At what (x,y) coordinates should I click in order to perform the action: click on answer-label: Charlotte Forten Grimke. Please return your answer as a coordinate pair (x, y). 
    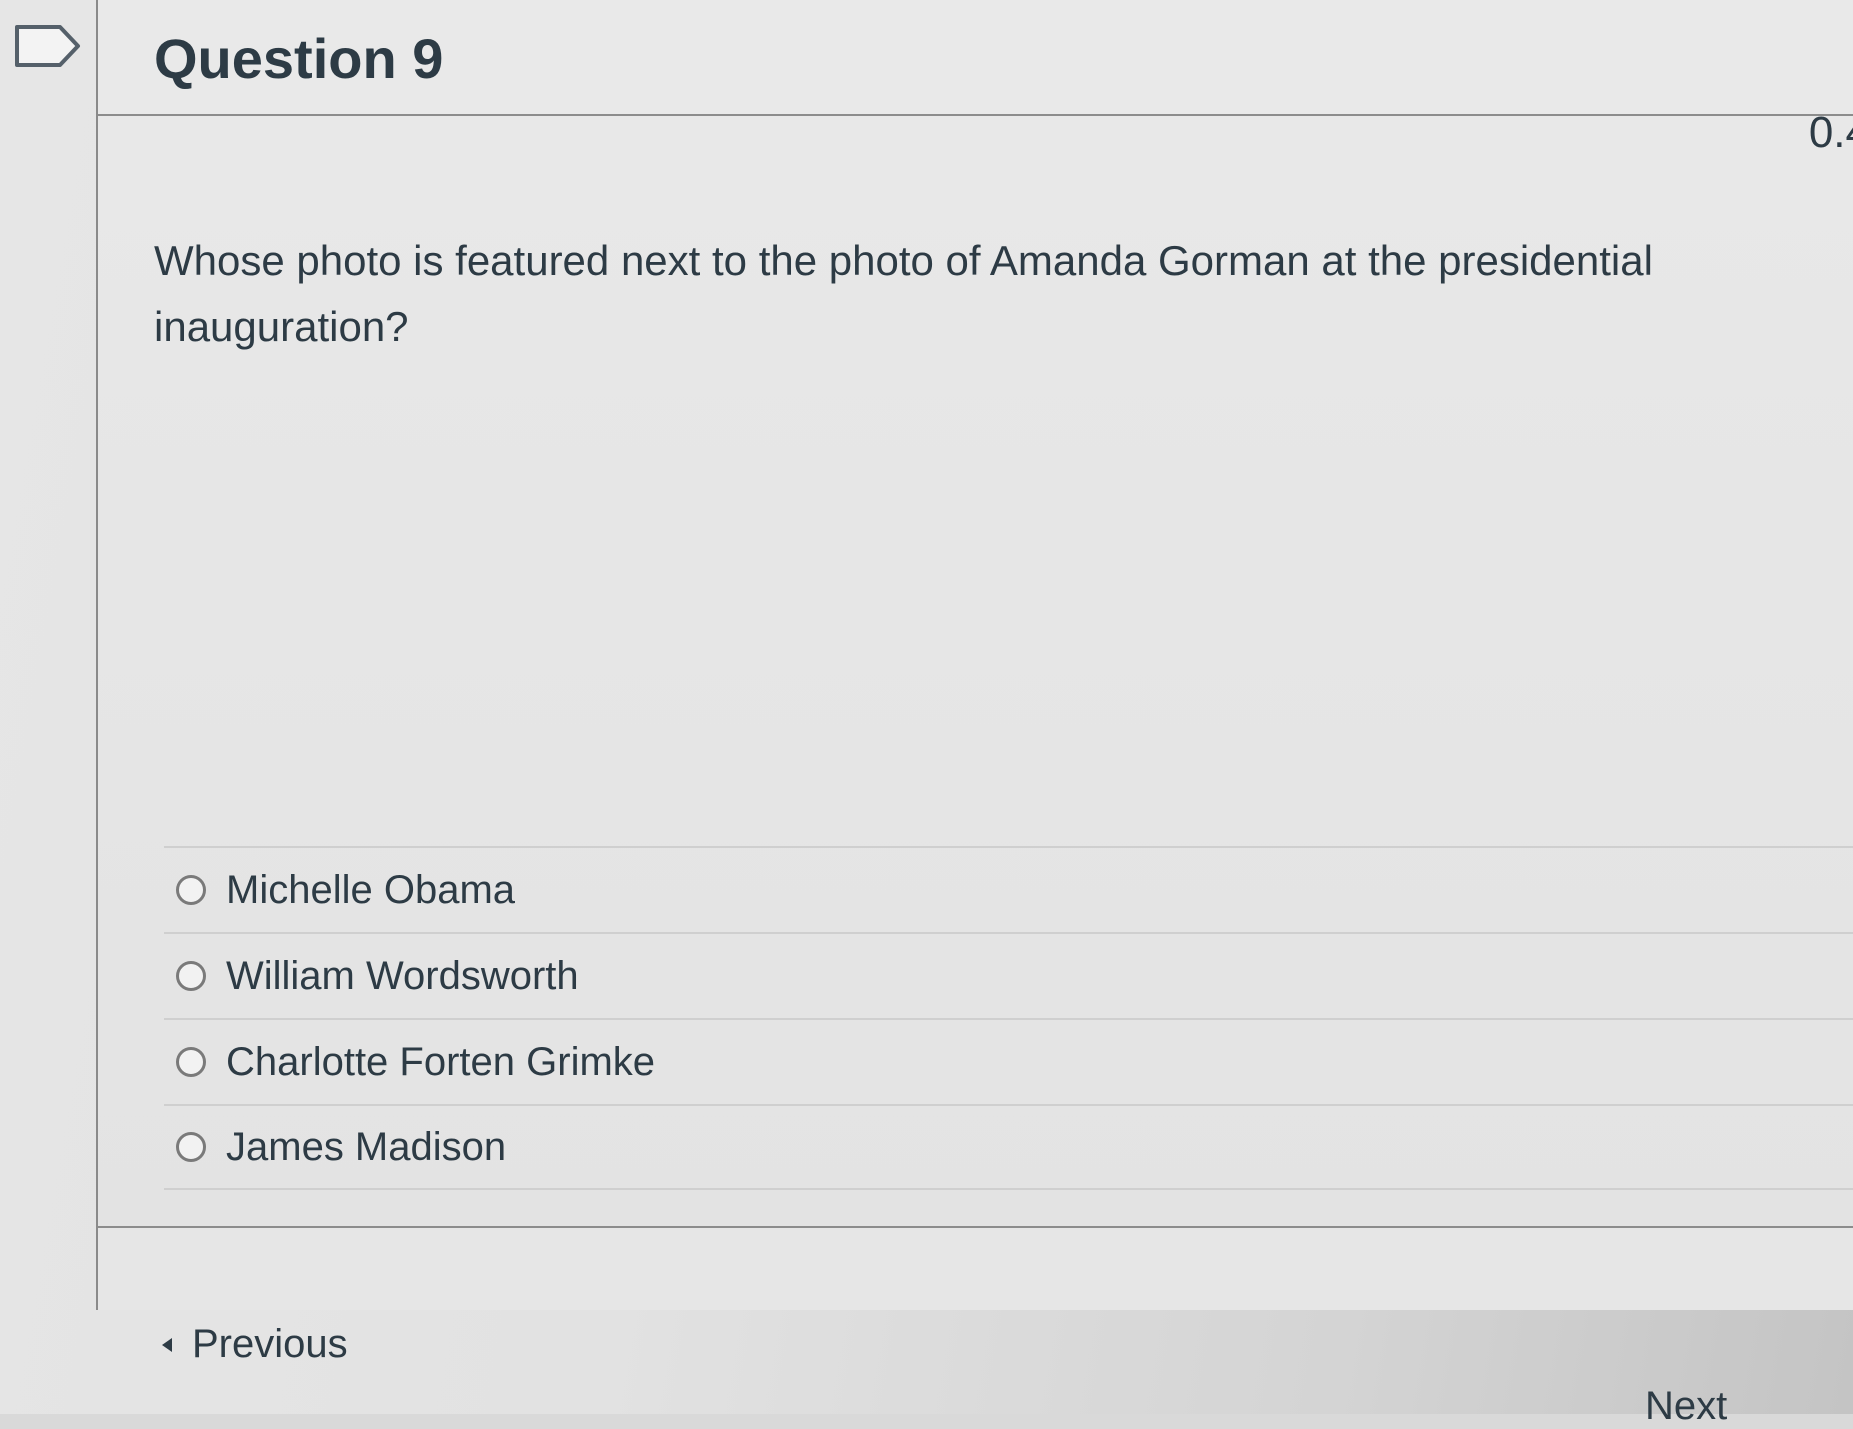
    Looking at the image, I should click on (441, 1061).